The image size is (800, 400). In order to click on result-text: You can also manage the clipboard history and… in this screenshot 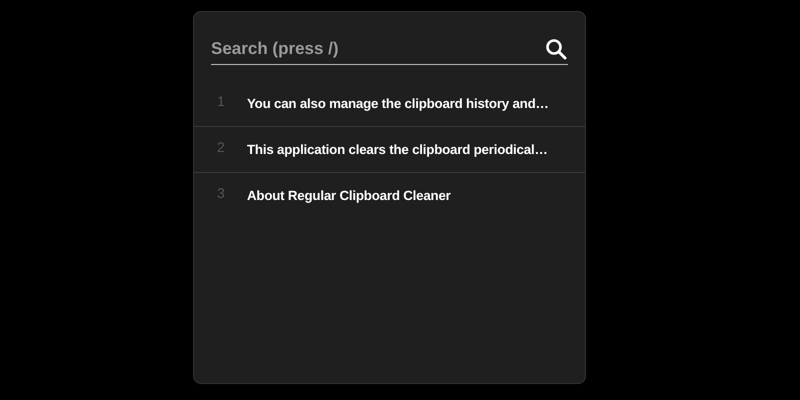, I will do `click(398, 103)`.